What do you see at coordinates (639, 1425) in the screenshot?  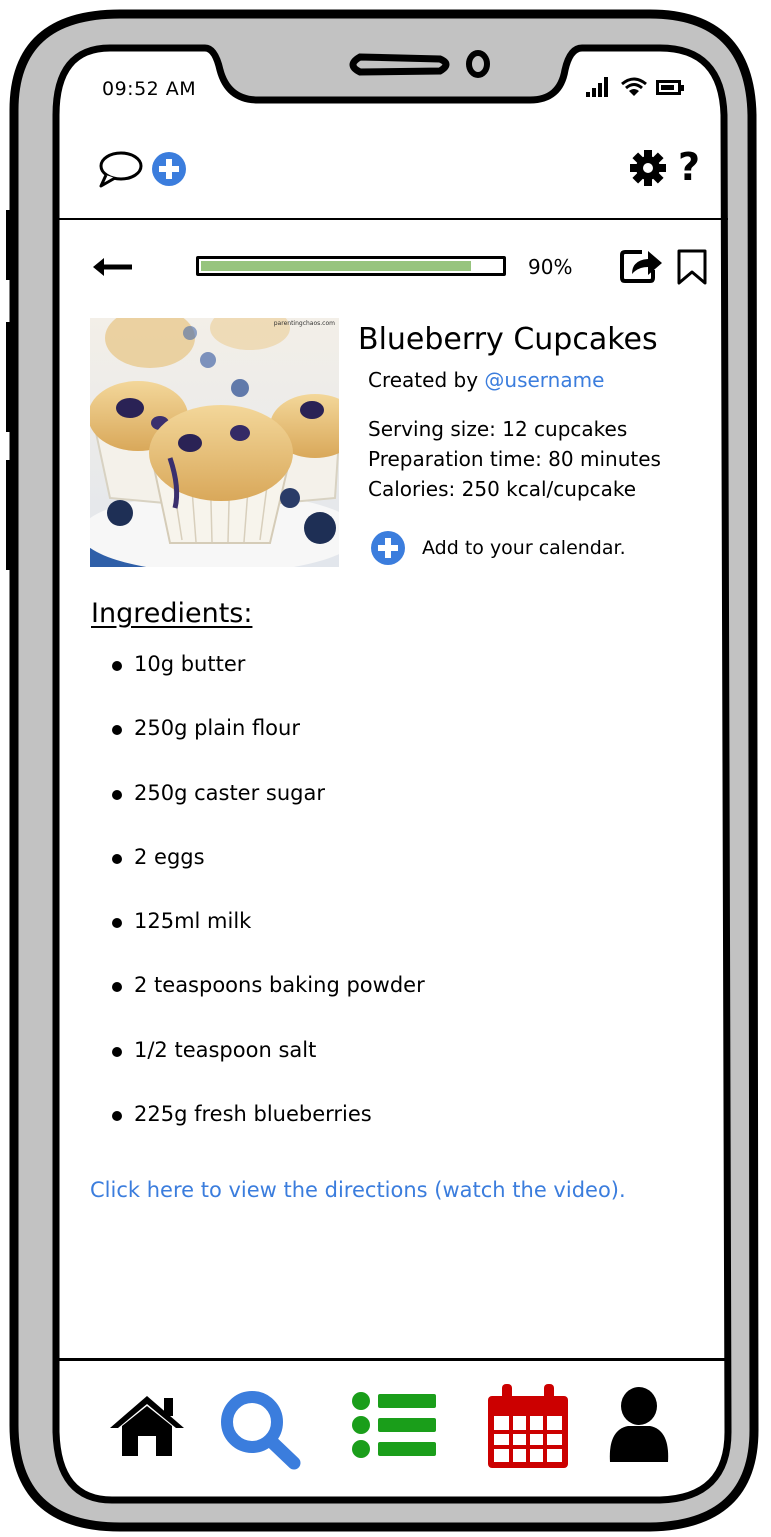 I see `user-icon` at bounding box center [639, 1425].